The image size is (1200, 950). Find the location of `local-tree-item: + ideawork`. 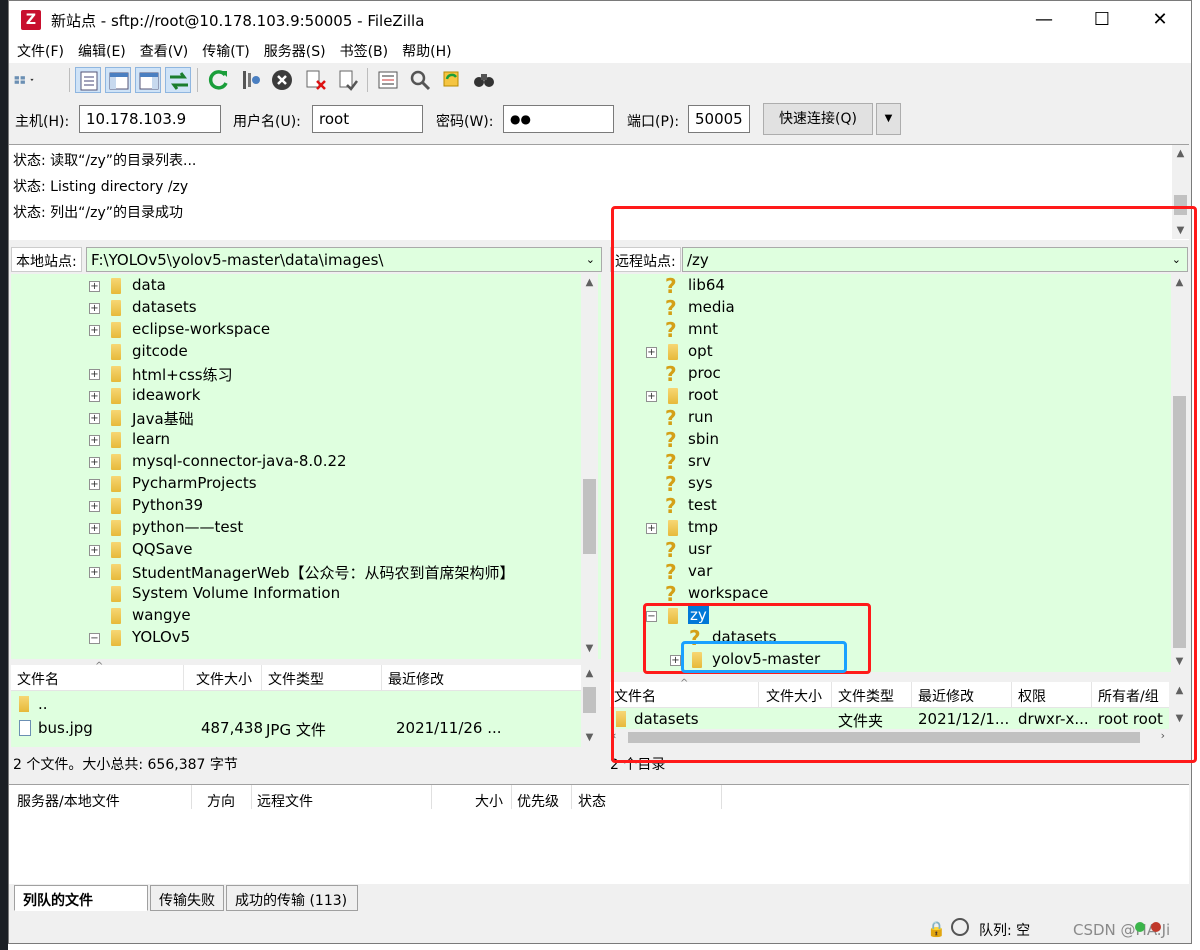

local-tree-item: + ideawork is located at coordinates (296, 396).